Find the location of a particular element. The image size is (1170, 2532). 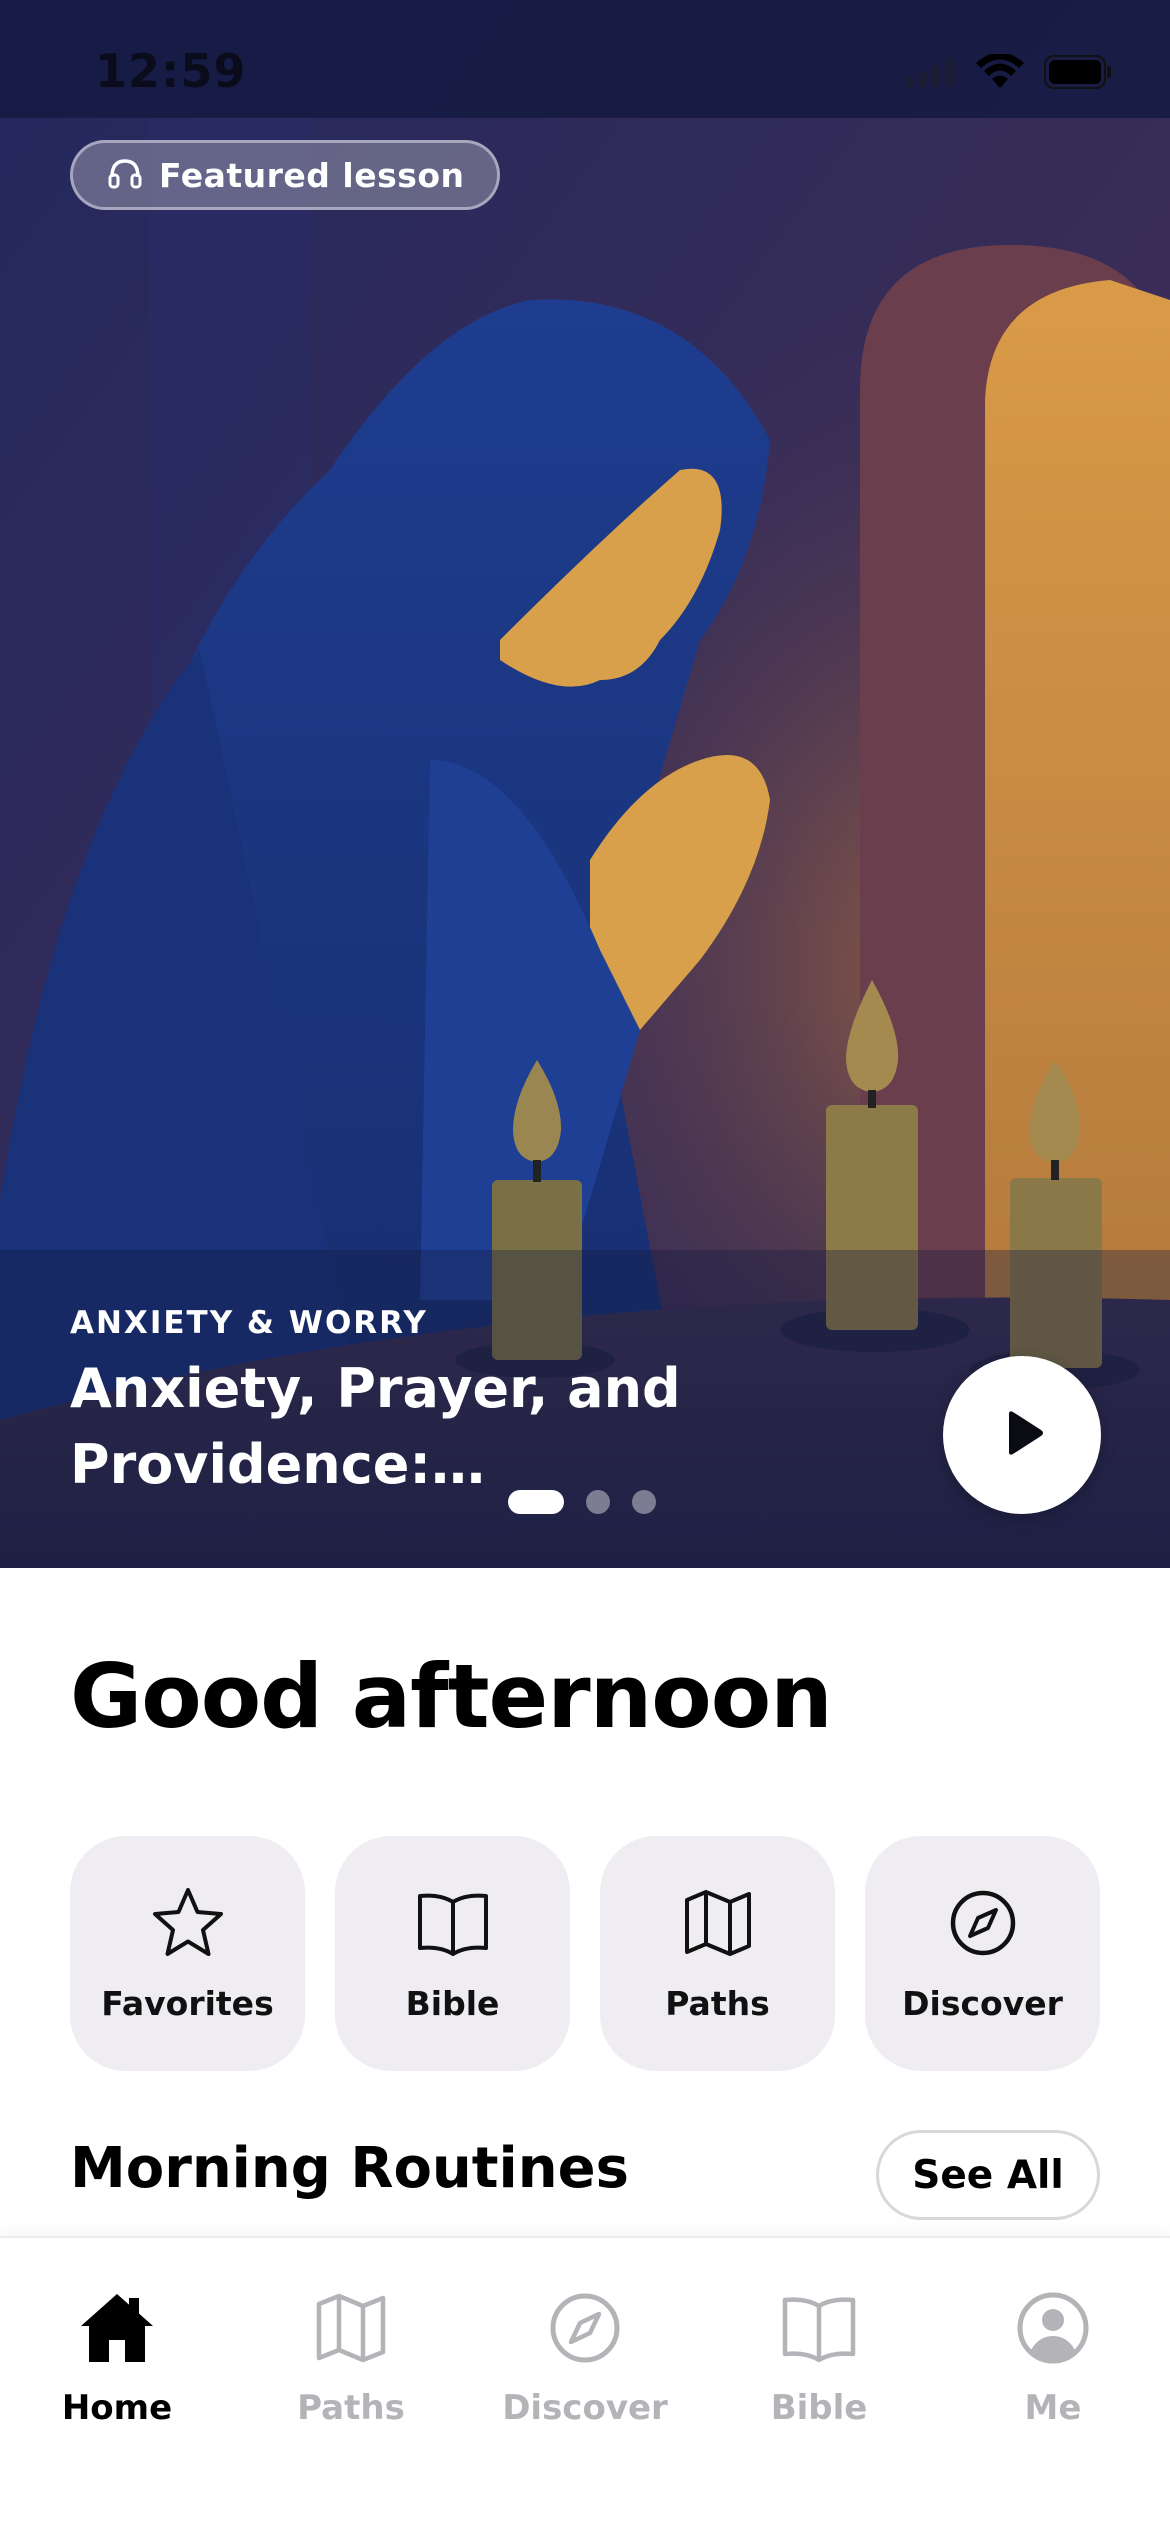

tab-home: Home is located at coordinates (117, 2358).